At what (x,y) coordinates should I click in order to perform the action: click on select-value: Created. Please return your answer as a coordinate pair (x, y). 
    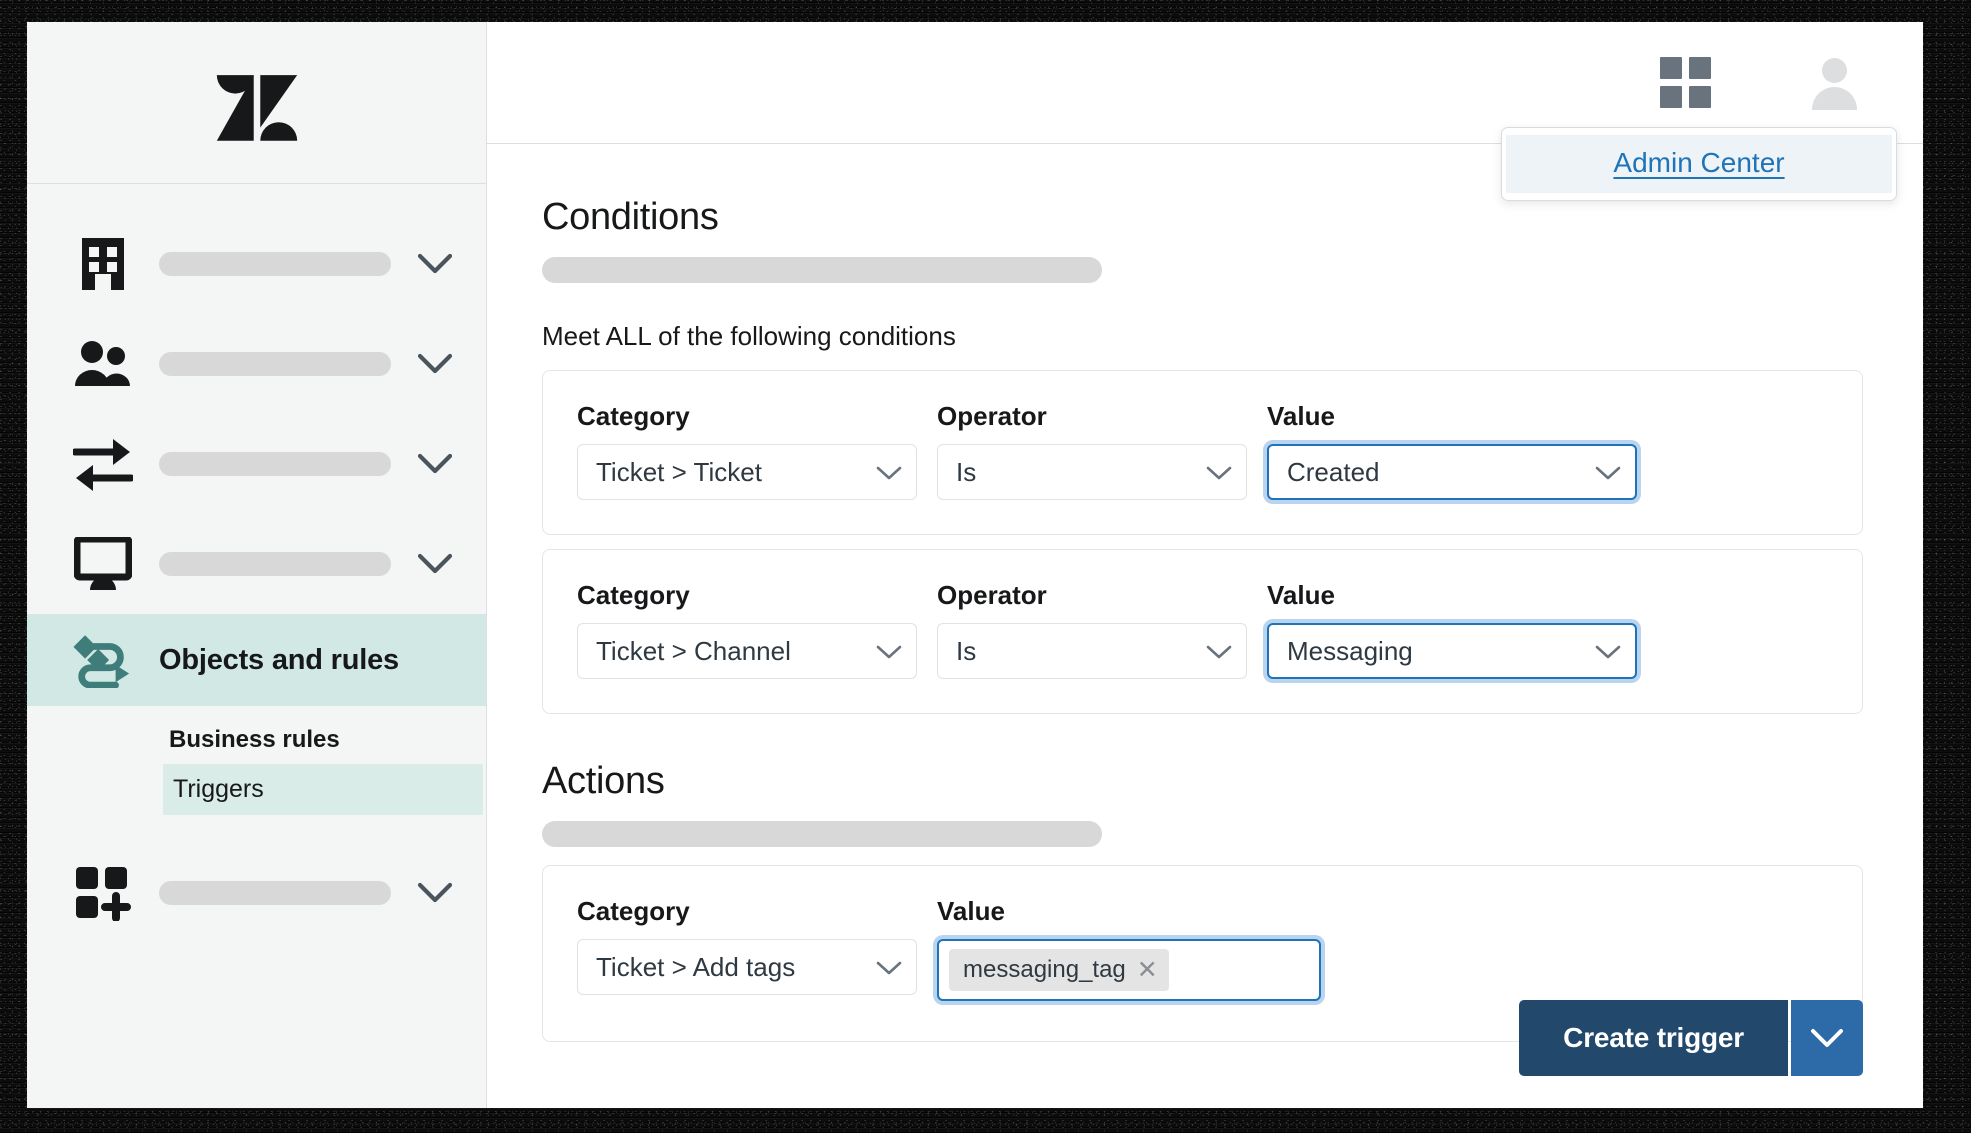
    Looking at the image, I should click on (1333, 471).